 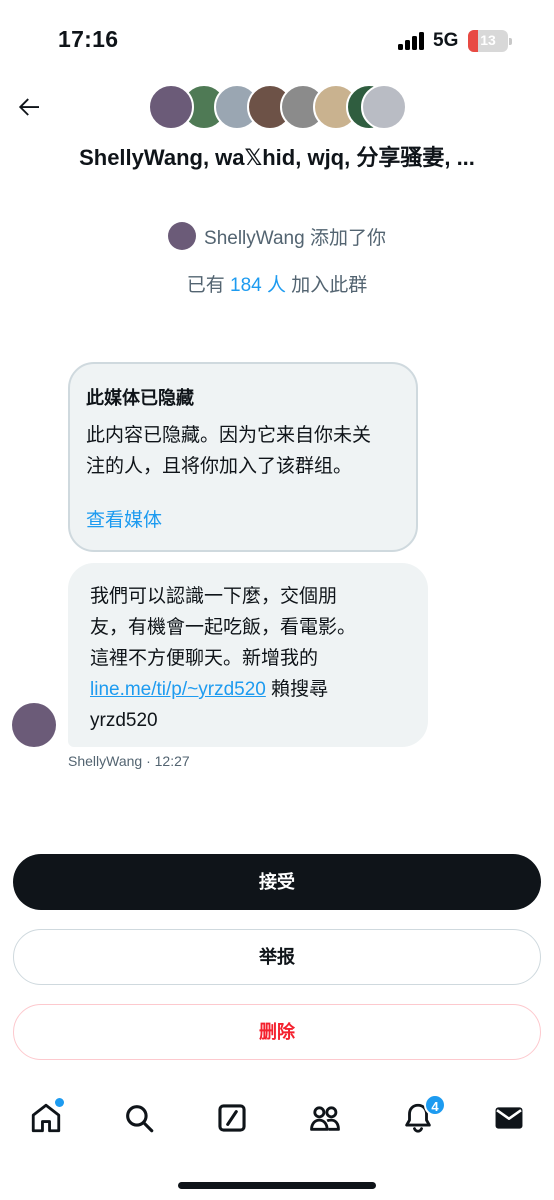 I want to click on tab-grok, so click(x=232, y=1118).